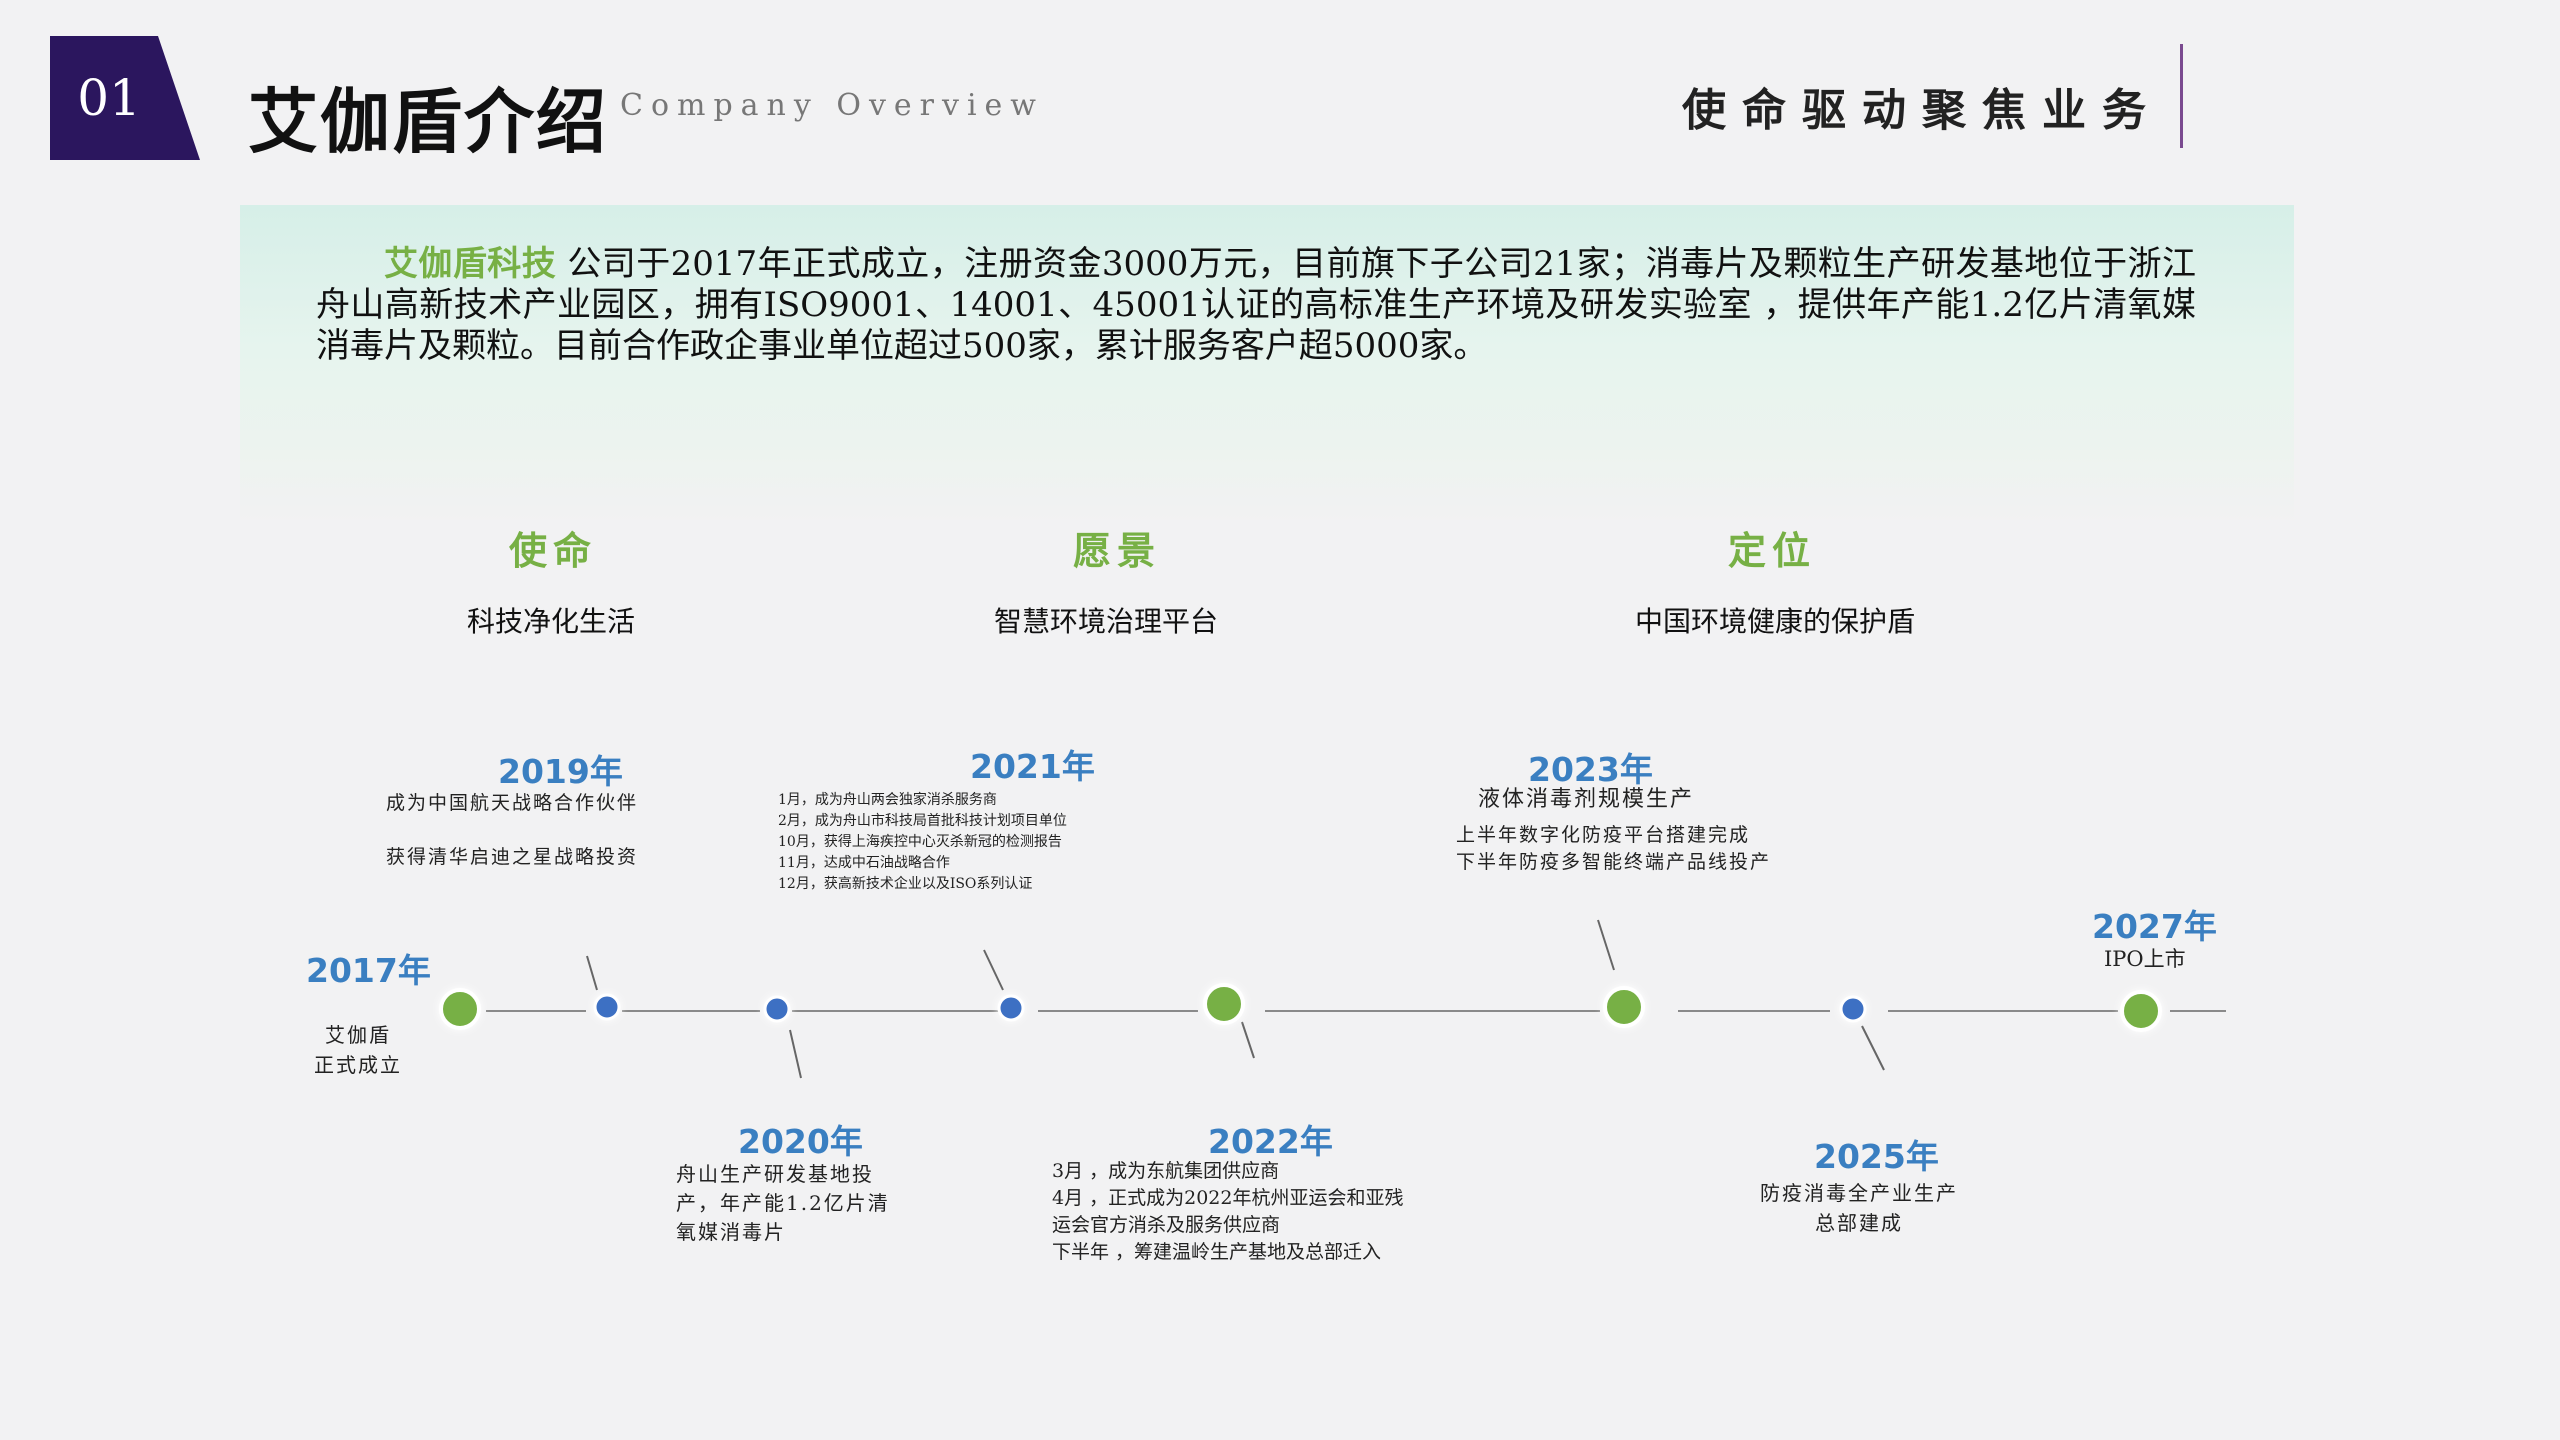  Describe the element at coordinates (777, 1009) in the screenshot. I see `node-2020` at that location.